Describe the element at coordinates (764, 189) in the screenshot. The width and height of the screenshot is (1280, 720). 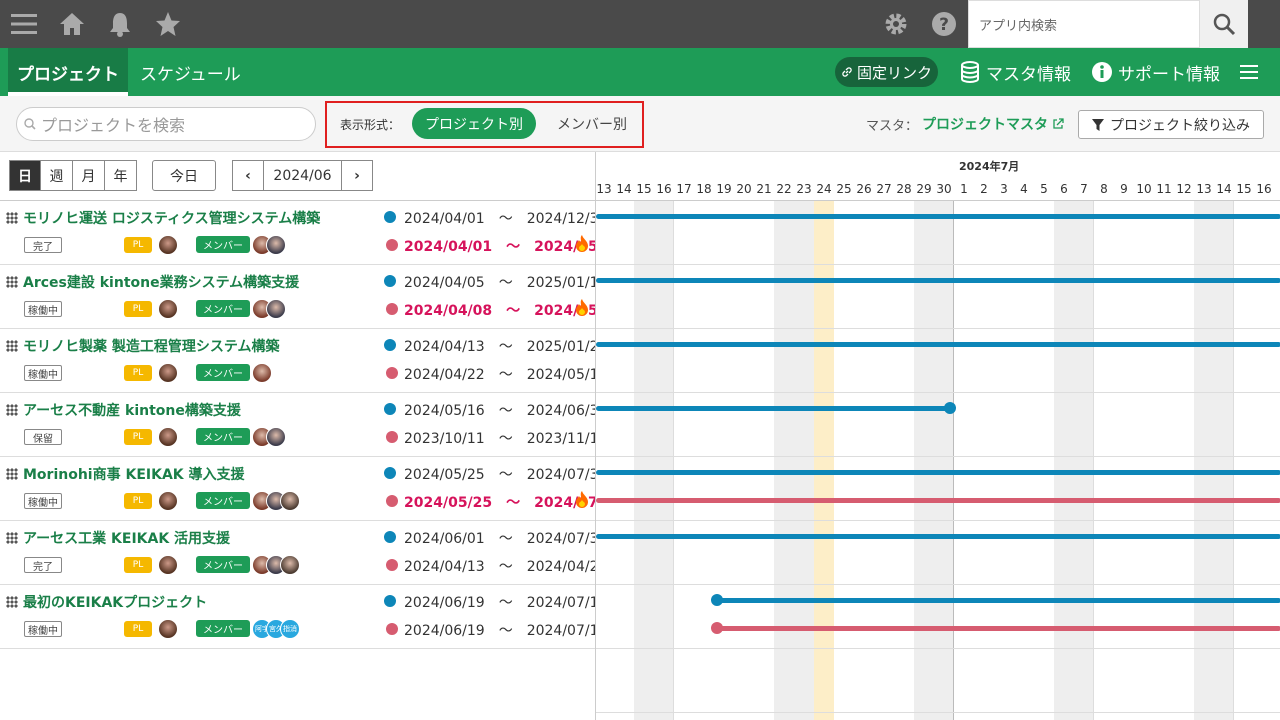
I see `day-number: 21` at that location.